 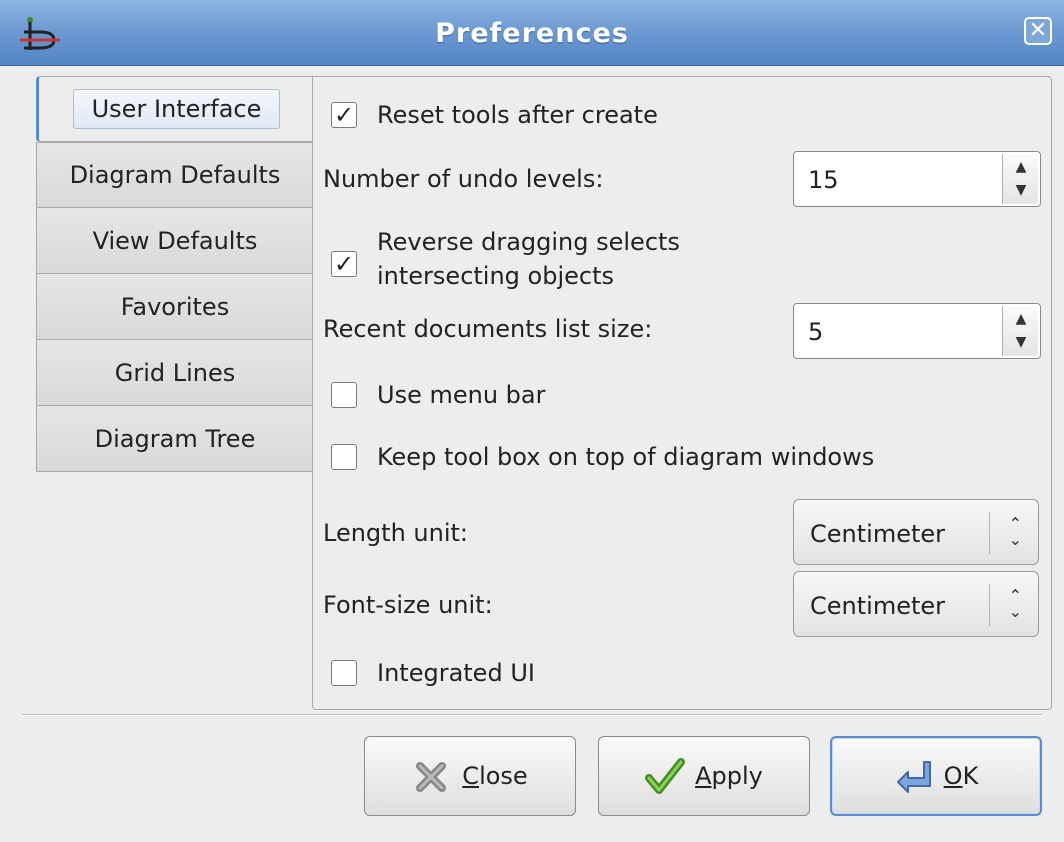 What do you see at coordinates (1038, 31) in the screenshot?
I see `window-close-icon: ✕` at bounding box center [1038, 31].